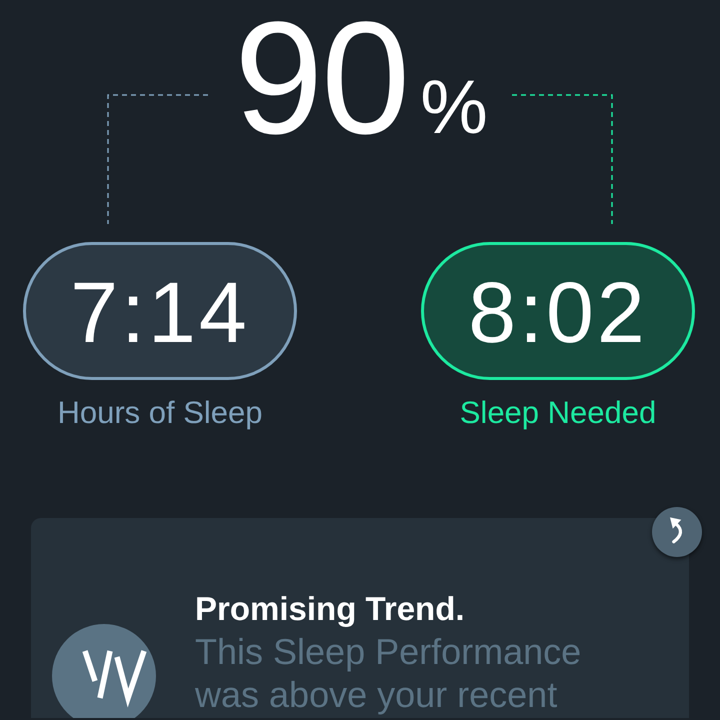 This screenshot has height=720, width=720. What do you see at coordinates (104, 671) in the screenshot?
I see `logo-icon` at bounding box center [104, 671].